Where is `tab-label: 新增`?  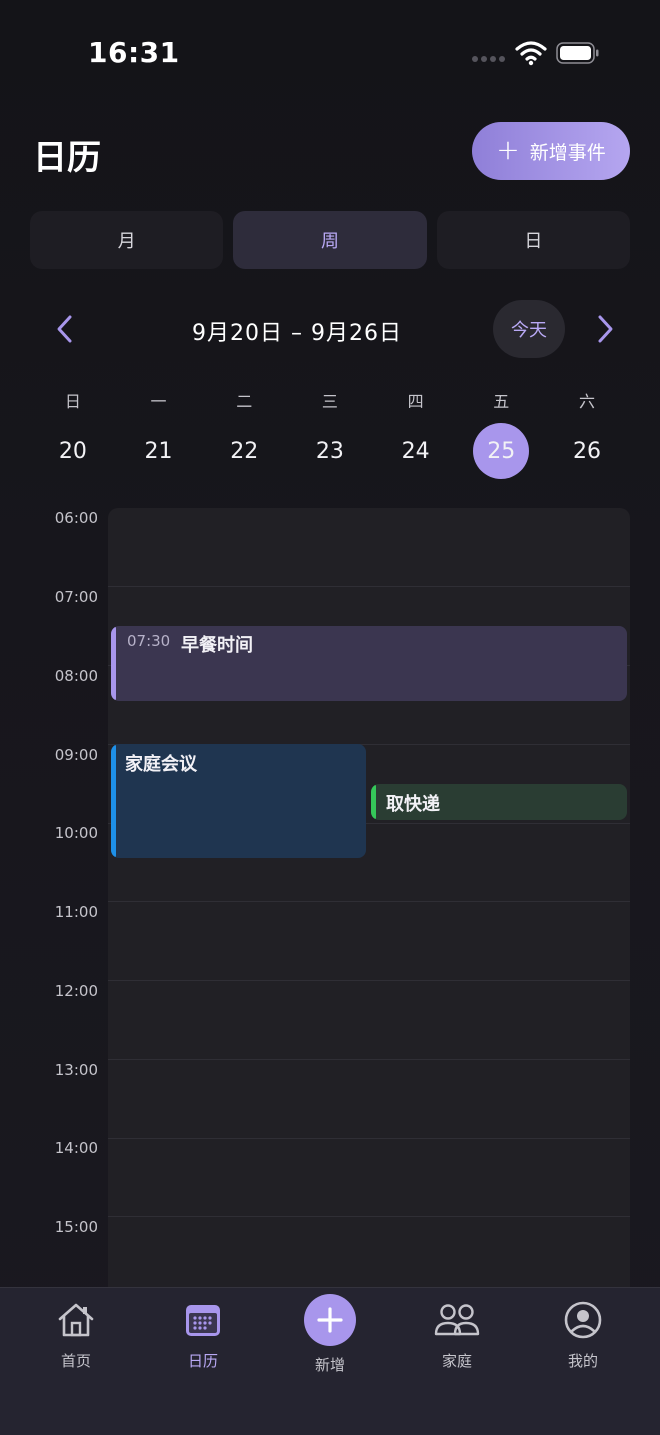 tab-label: 新增 is located at coordinates (329, 1365).